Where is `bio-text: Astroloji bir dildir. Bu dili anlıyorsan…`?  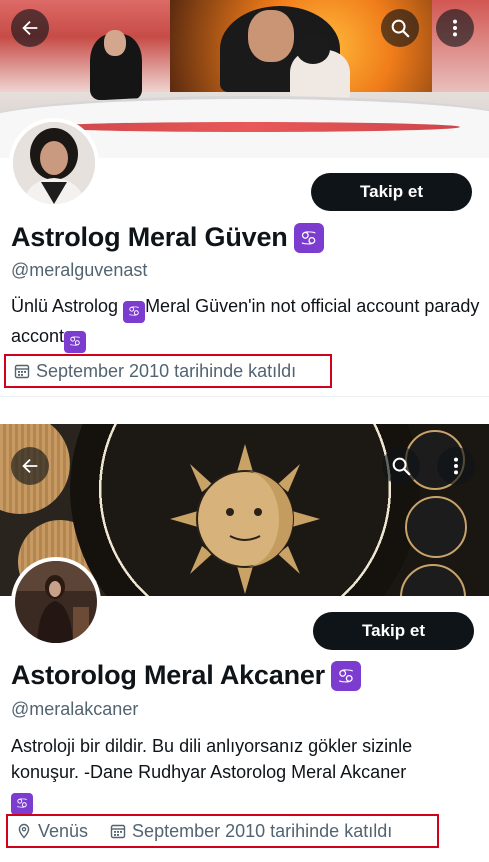
bio-text: Astroloji bir dildir. Bu dili anlıyorsan… is located at coordinates (212, 759).